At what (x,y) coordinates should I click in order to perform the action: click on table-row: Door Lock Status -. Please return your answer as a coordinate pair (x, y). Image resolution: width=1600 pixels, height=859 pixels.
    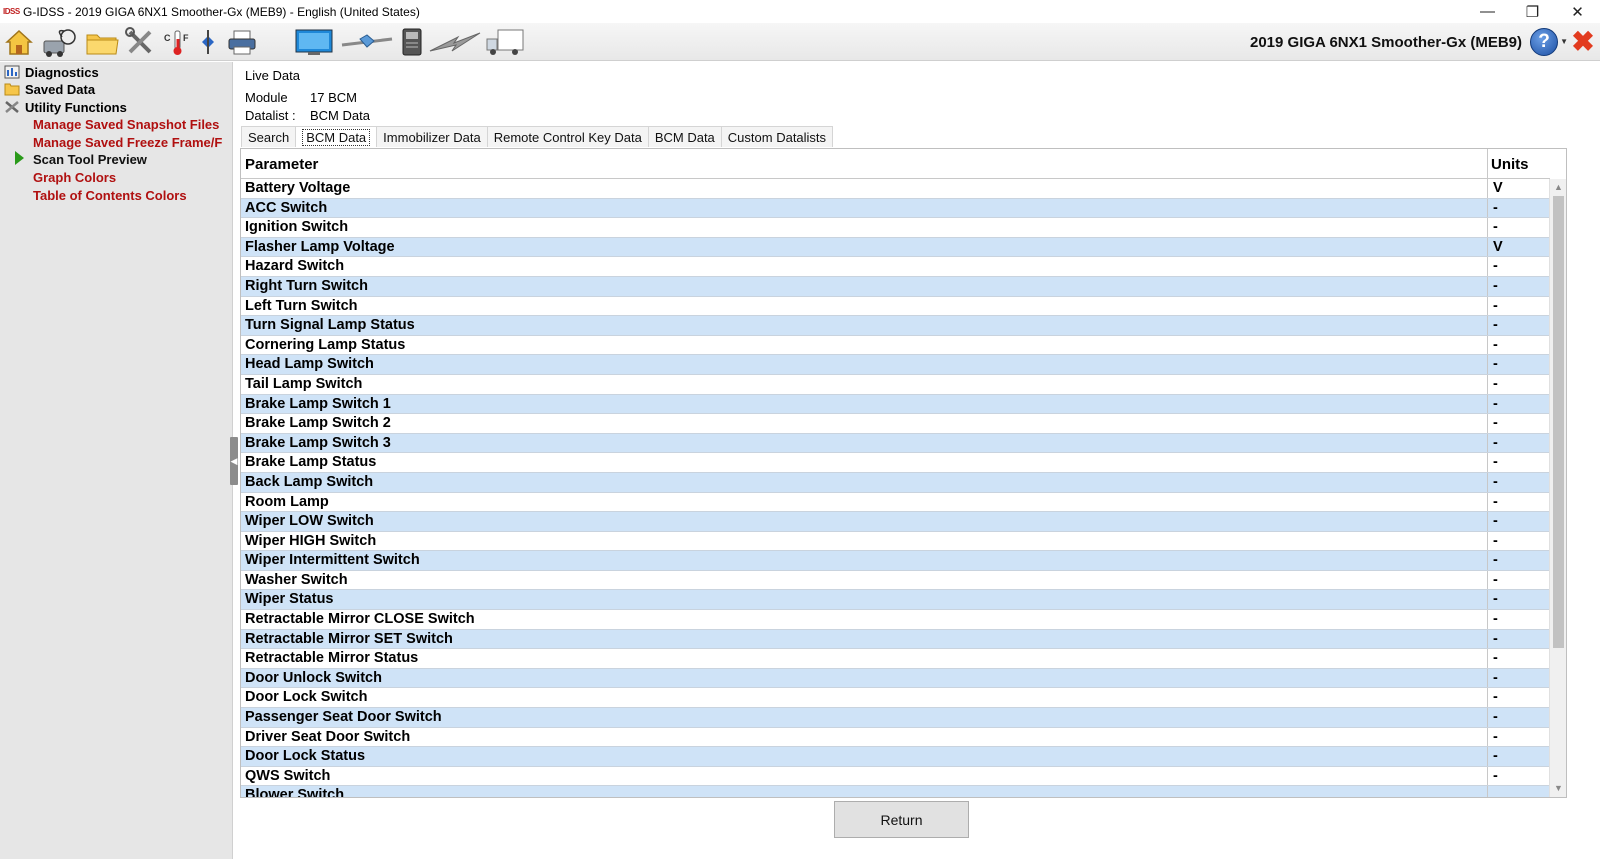
    Looking at the image, I should click on (895, 757).